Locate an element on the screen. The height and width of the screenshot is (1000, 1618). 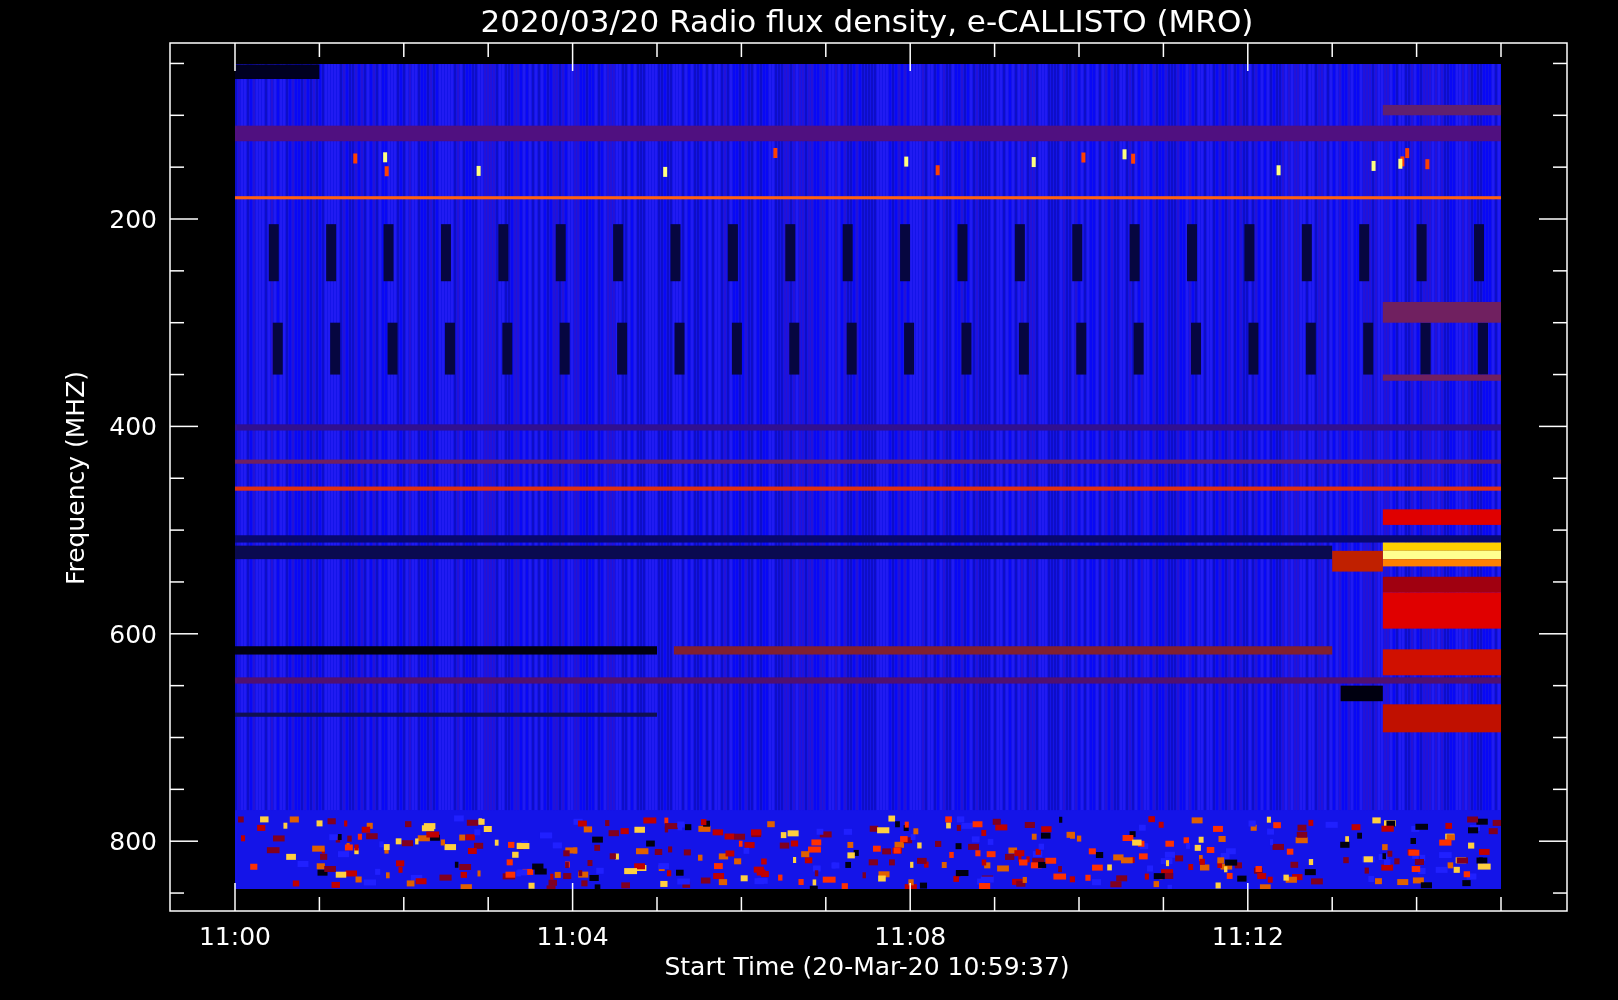
x-tick-label: 11:04 is located at coordinates (572, 936).